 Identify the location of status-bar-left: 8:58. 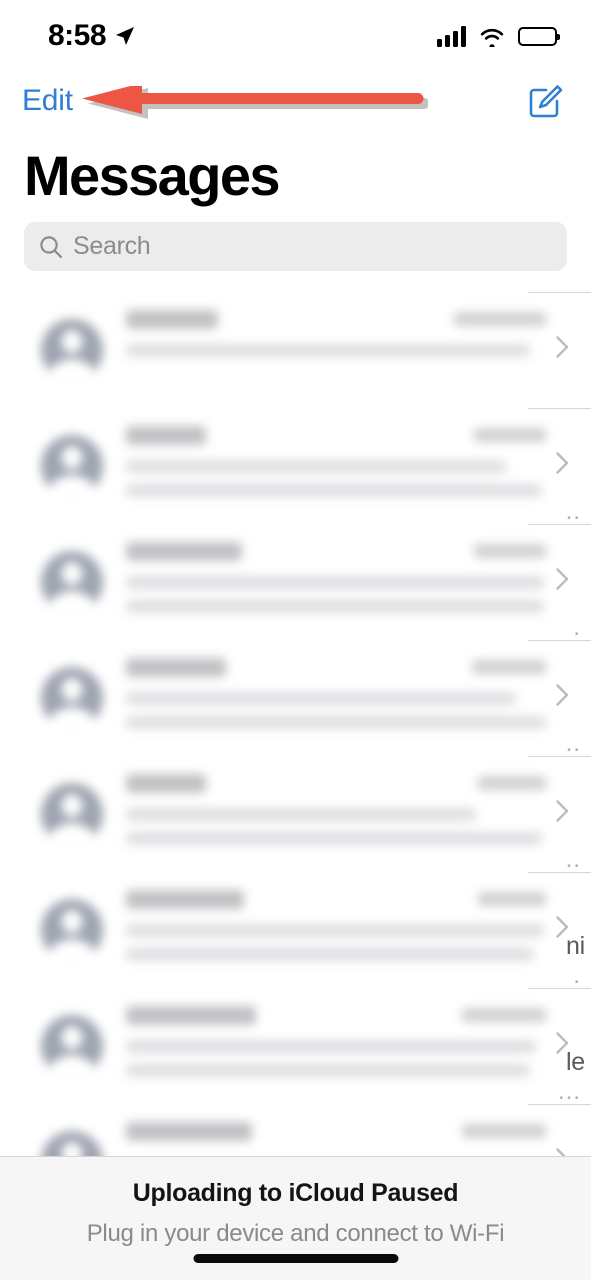
(92, 36).